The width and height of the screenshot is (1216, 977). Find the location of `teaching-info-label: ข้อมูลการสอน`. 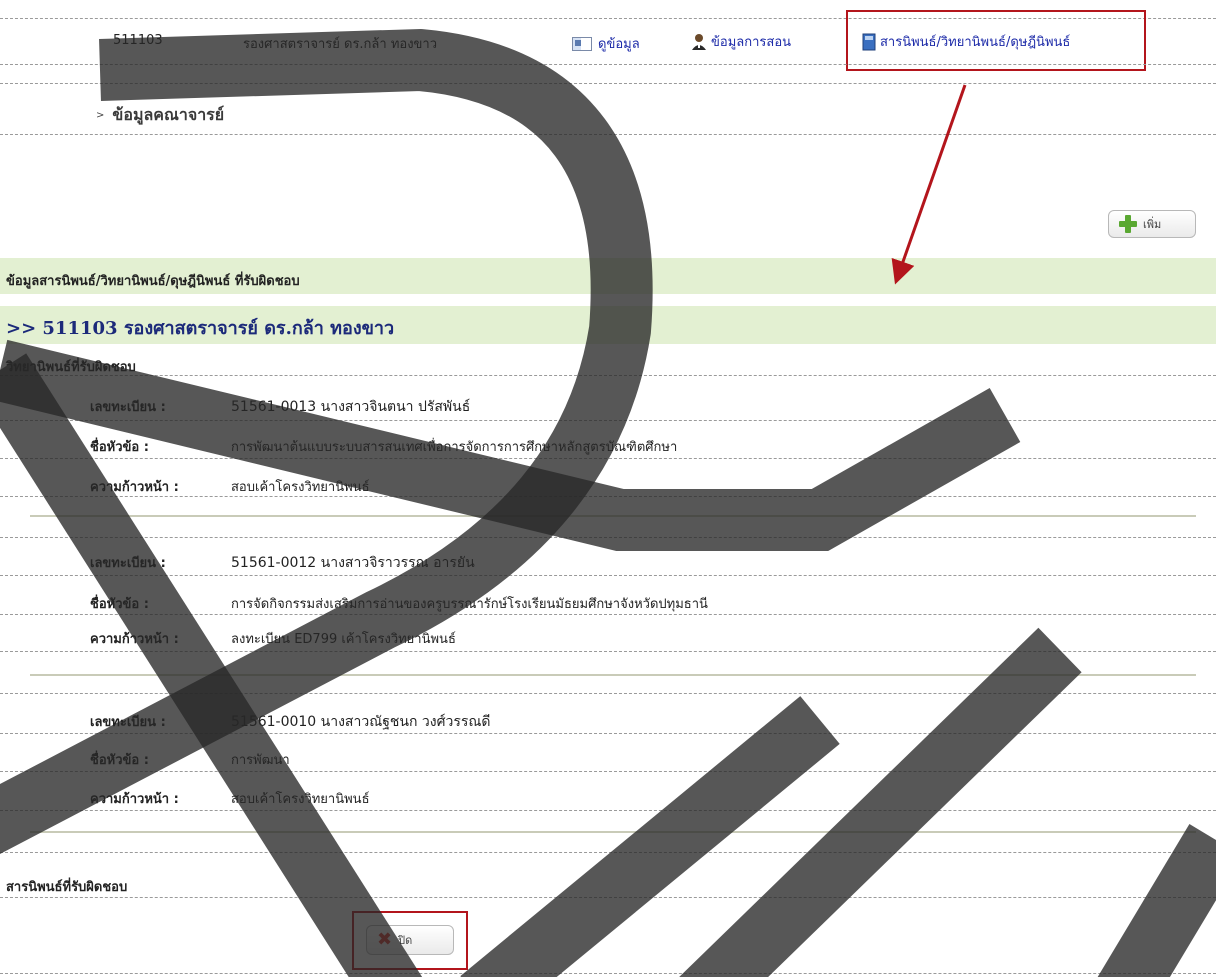

teaching-info-label: ข้อมูลการสอน is located at coordinates (751, 41).